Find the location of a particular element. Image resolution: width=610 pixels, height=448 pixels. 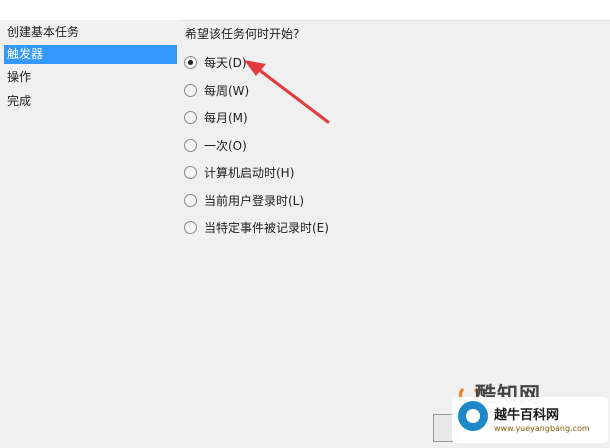

option-event-logged: 当特定事件被记录时(E) is located at coordinates (254, 227).